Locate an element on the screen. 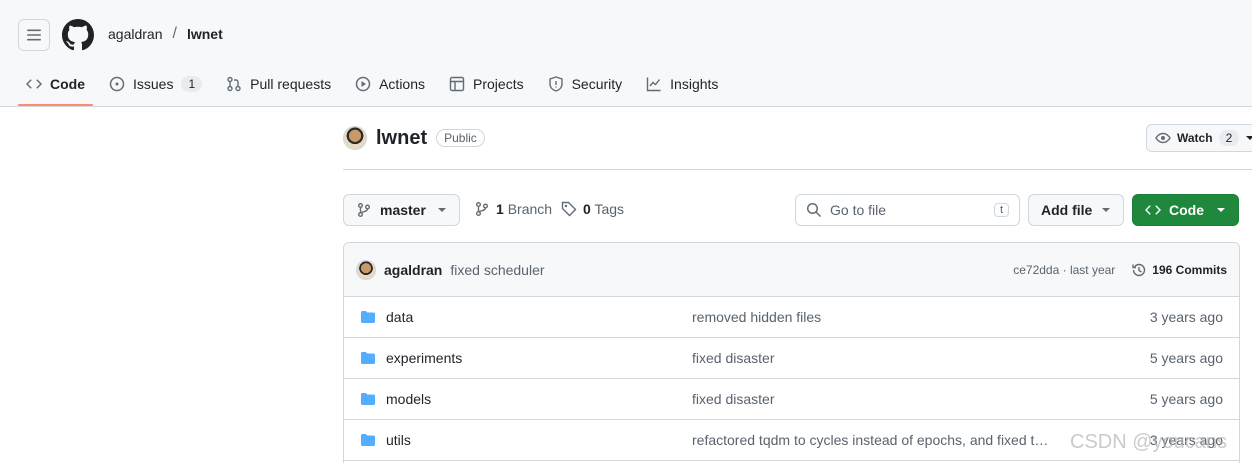 The width and height of the screenshot is (1252, 463). file-name: models is located at coordinates (408, 399).